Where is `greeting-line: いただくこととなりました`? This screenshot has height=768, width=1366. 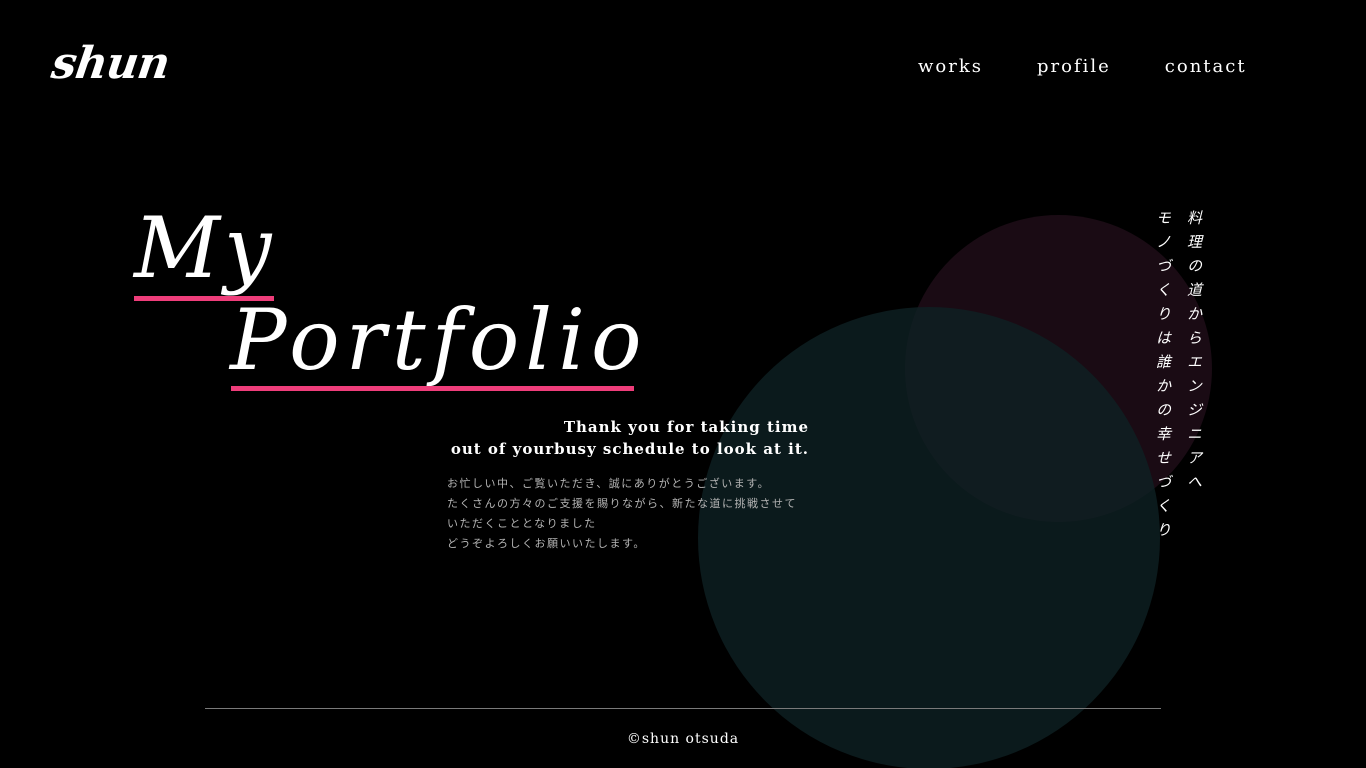 greeting-line: いただくこととなりました is located at coordinates (522, 523).